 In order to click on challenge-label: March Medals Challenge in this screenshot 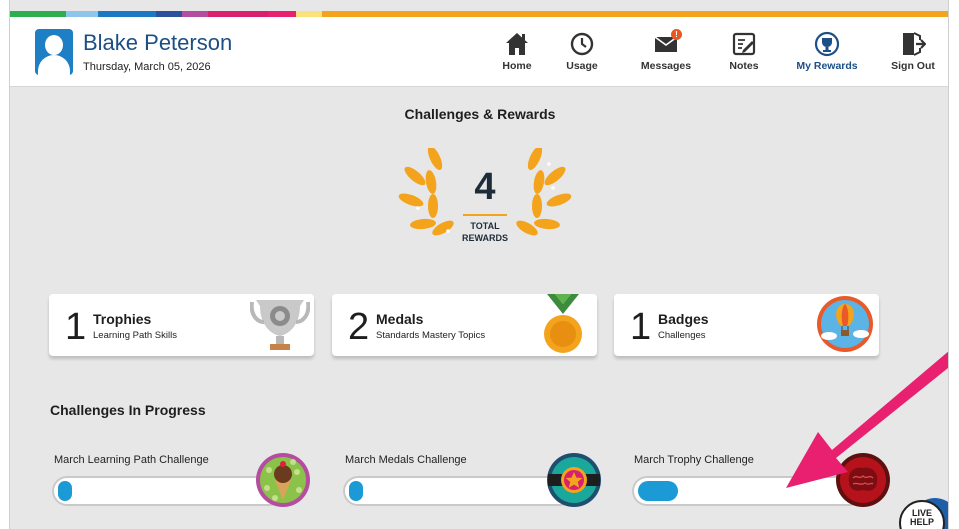, I will do `click(406, 460)`.